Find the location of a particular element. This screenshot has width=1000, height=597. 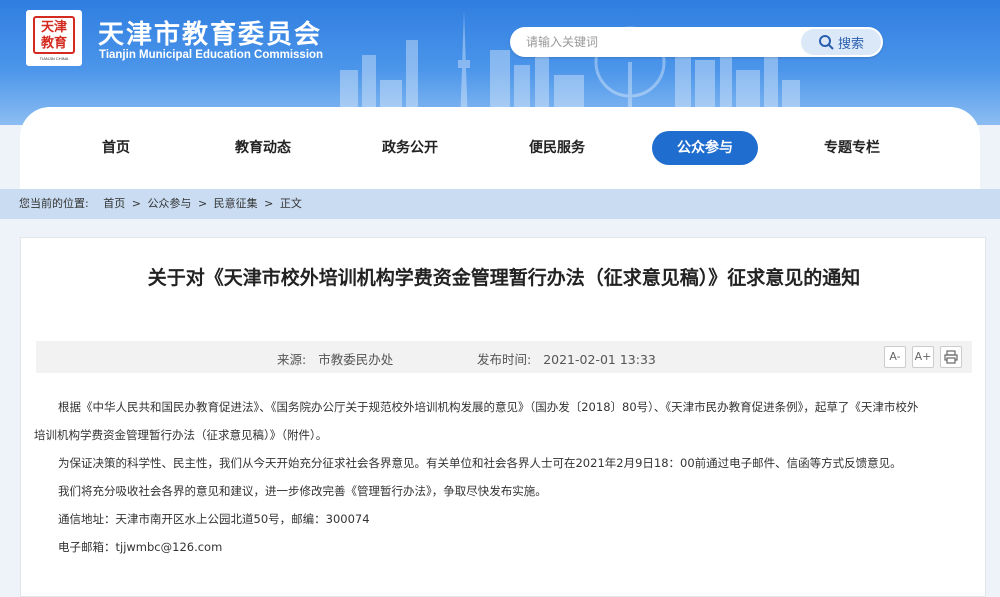

breadcrumb: 您当前的位置: 首页 > 公众参与 > 民意征集 > 正文 is located at coordinates (500, 204).